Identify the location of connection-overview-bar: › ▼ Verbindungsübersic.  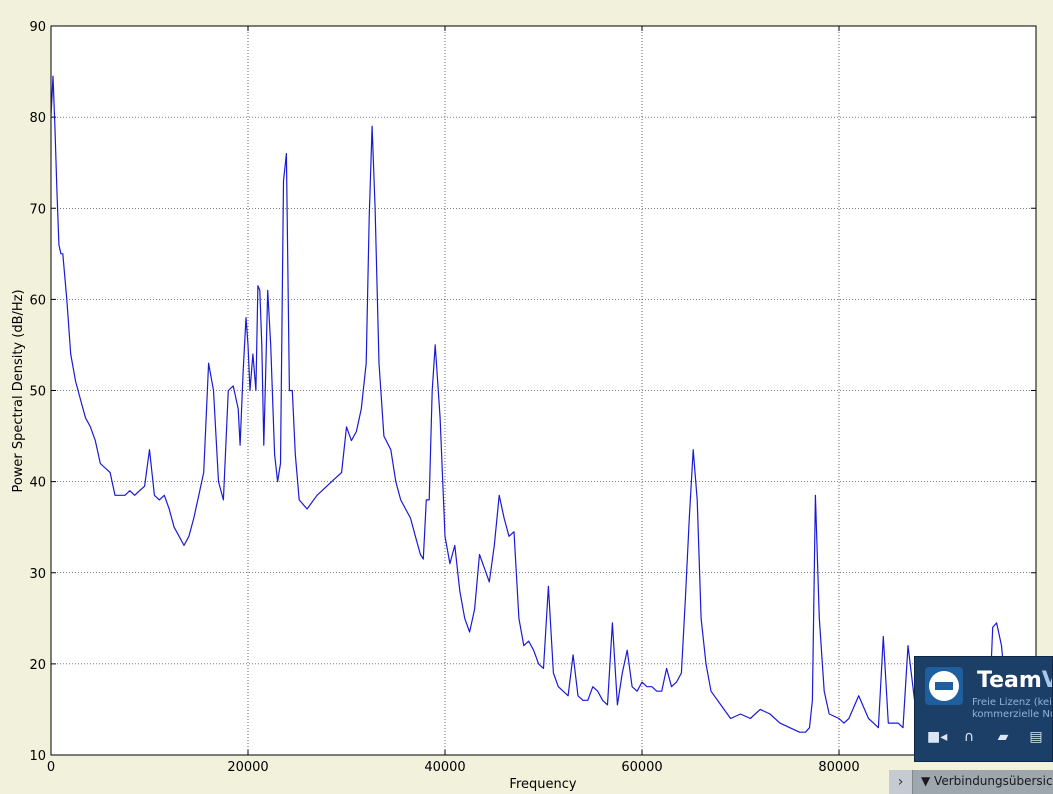
(971, 782).